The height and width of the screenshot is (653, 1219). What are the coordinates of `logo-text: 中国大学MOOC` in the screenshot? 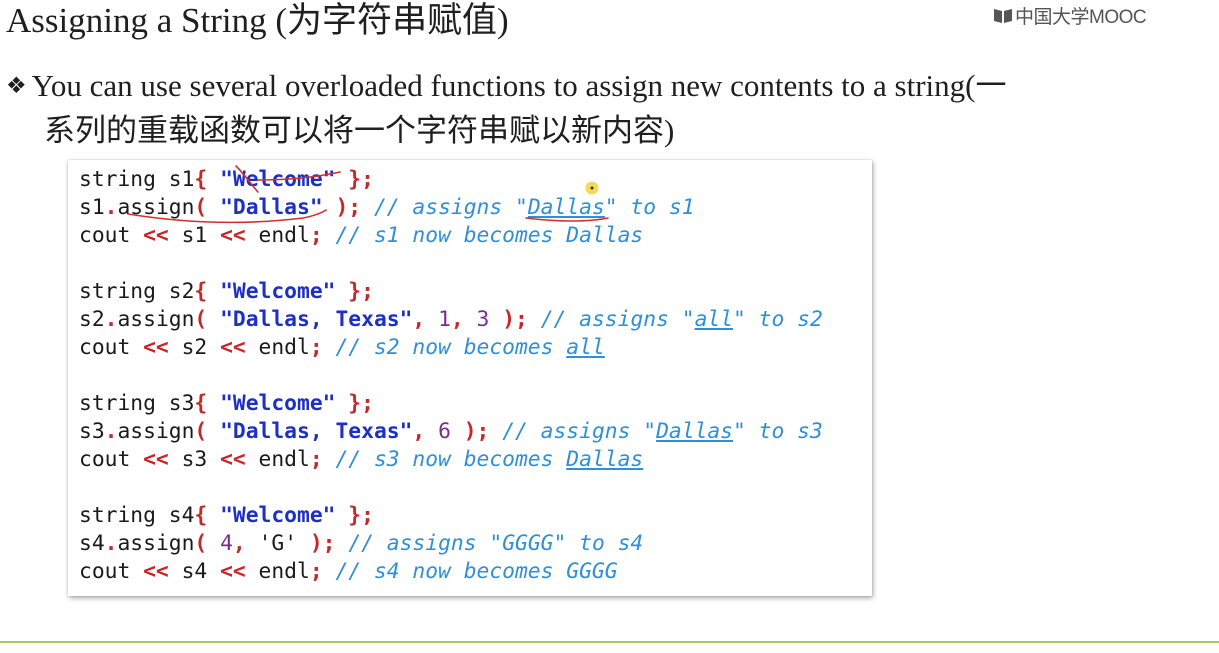 It's located at (1081, 17).